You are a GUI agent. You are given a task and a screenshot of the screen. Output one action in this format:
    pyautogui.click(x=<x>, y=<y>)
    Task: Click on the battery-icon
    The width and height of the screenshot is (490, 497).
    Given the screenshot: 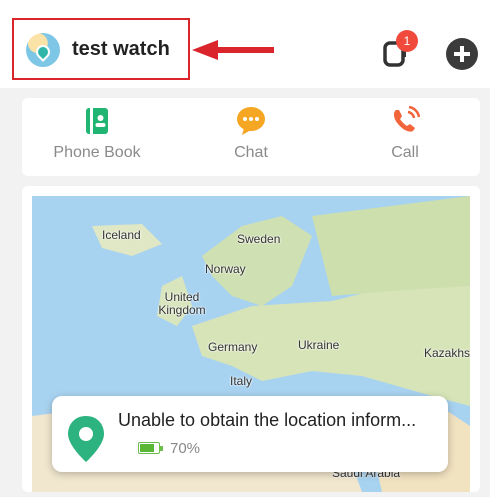 What is the action you would take?
    pyautogui.click(x=150, y=448)
    